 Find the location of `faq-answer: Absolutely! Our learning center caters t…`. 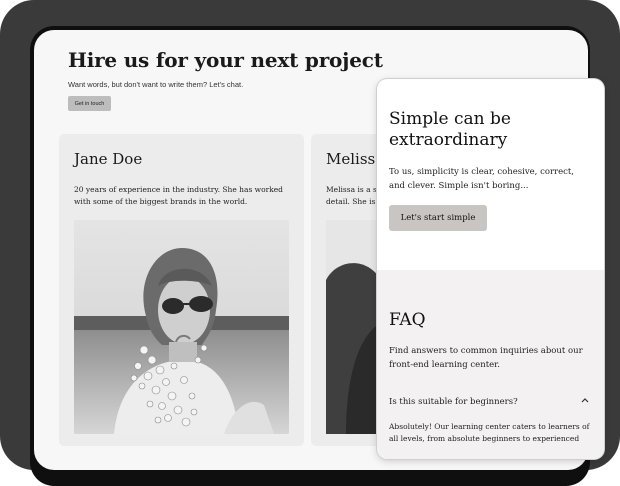

faq-answer: Absolutely! Our learning center caters t… is located at coordinates (489, 432).